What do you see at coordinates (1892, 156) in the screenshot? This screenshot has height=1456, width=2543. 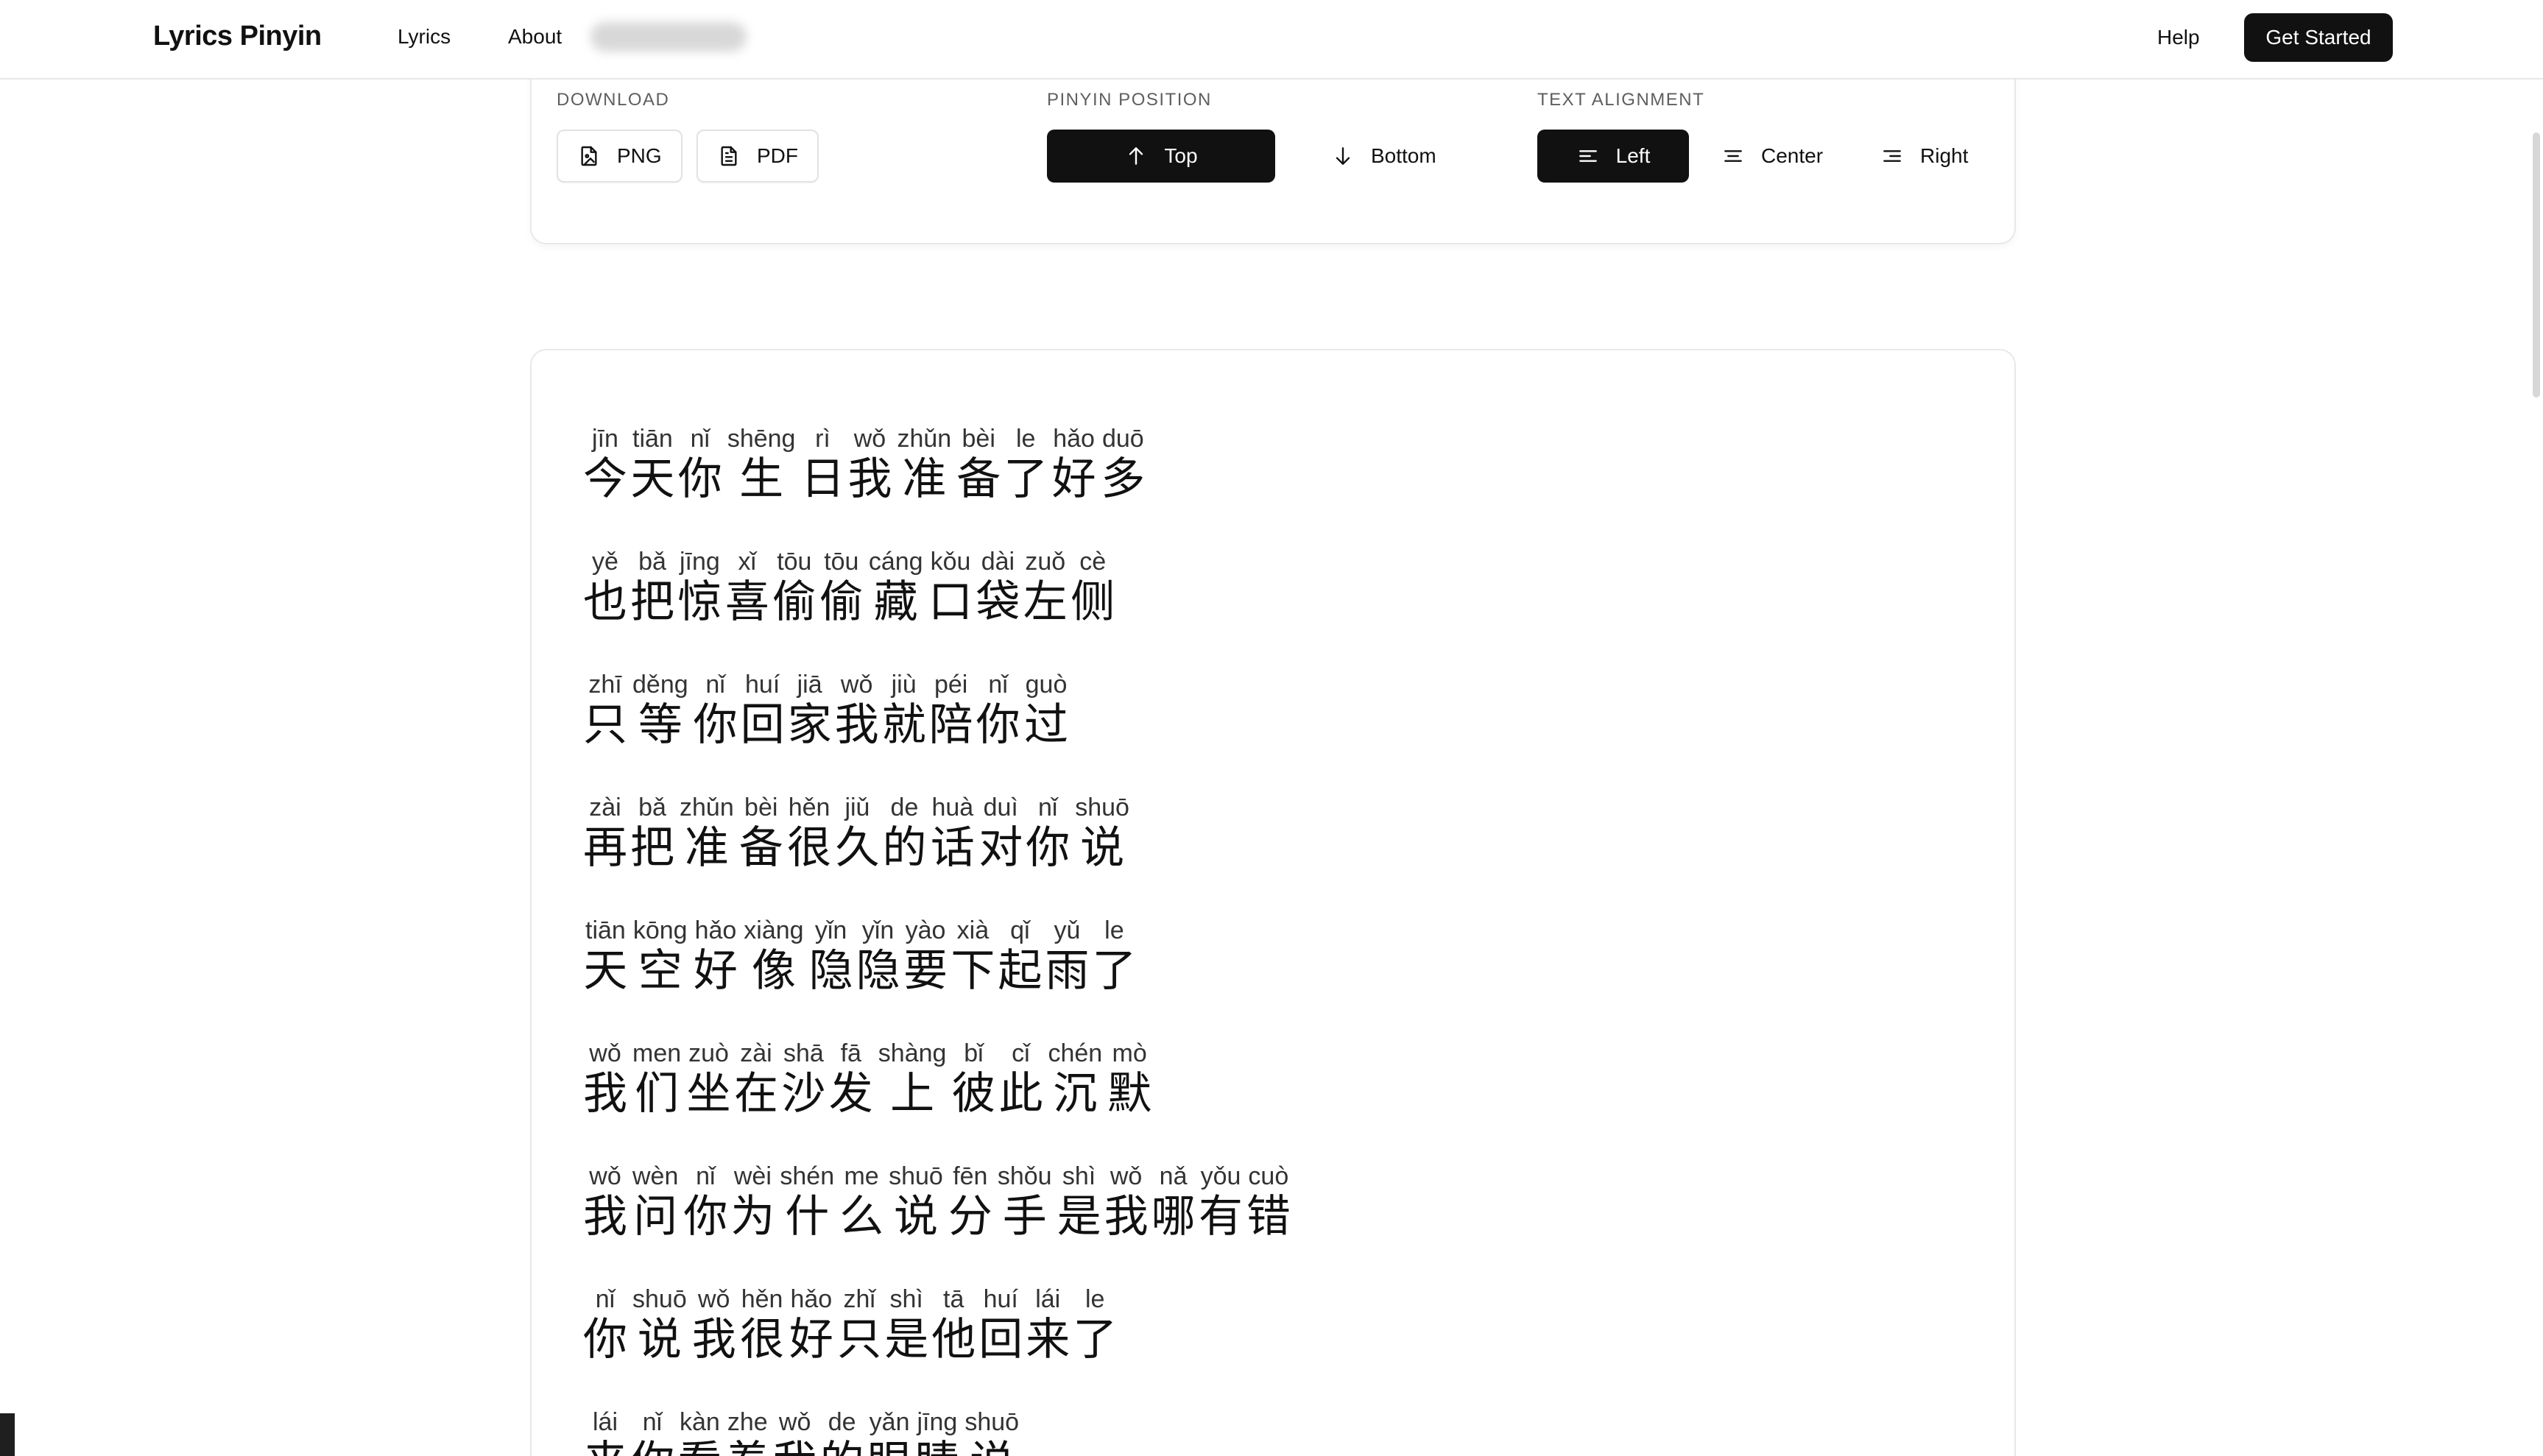 I see `align-right-icon` at bounding box center [1892, 156].